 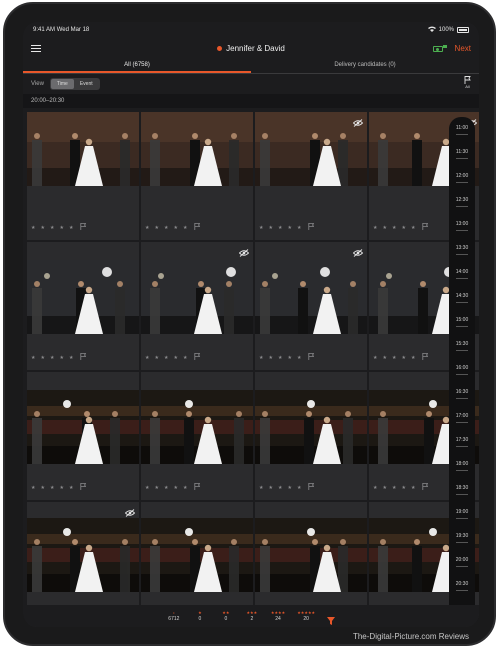 I want to click on flag-filter-button: All, so click(x=467, y=82).